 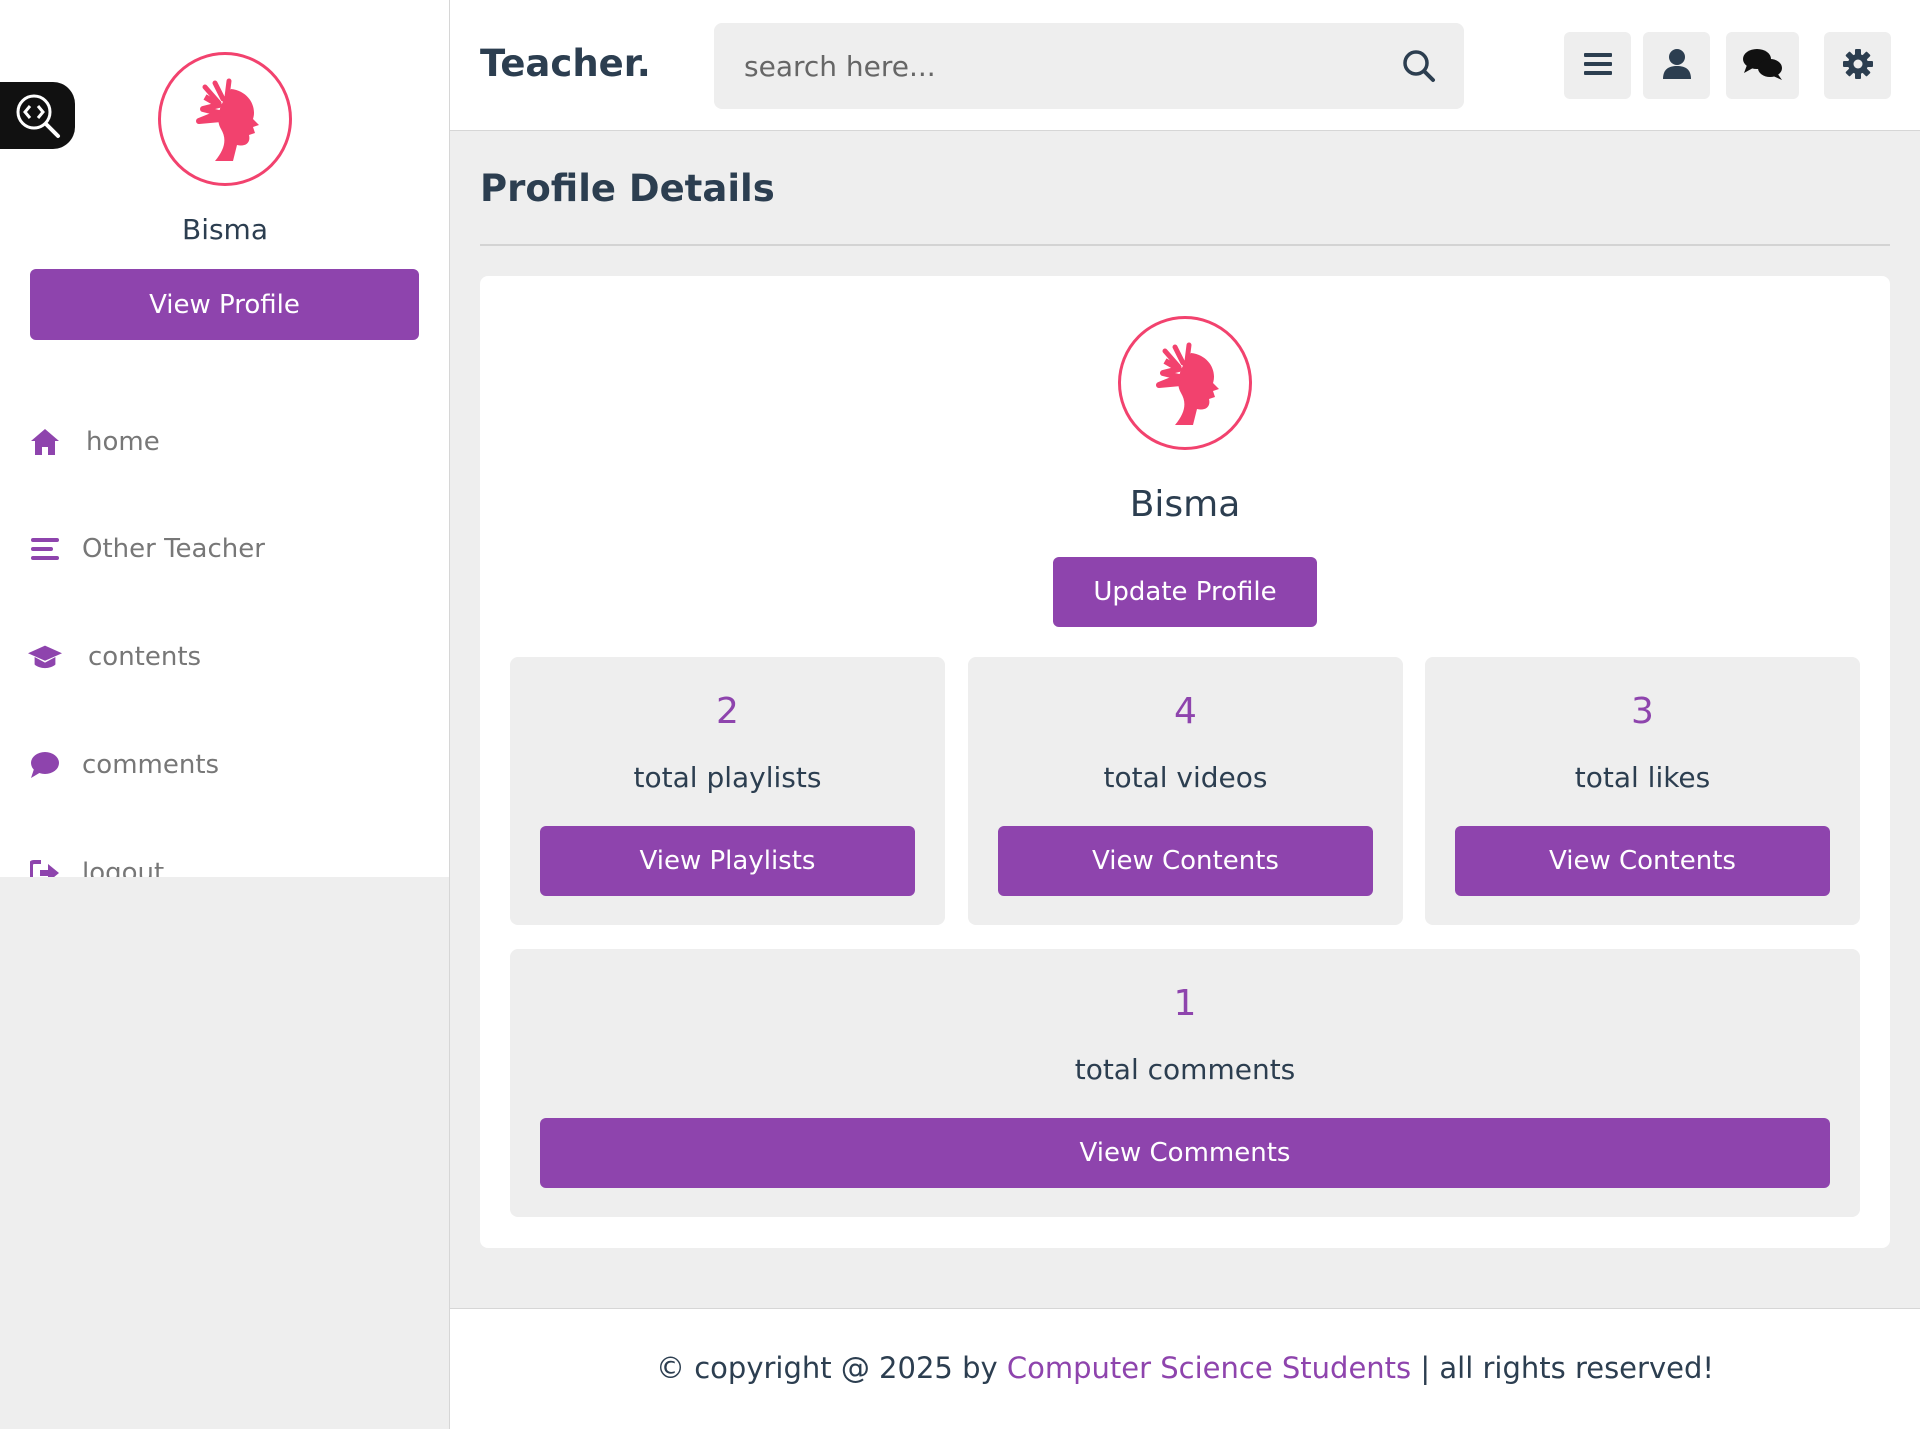 I want to click on copyright-prefix: © copyright @ 2025 by, so click(x=831, y=1368).